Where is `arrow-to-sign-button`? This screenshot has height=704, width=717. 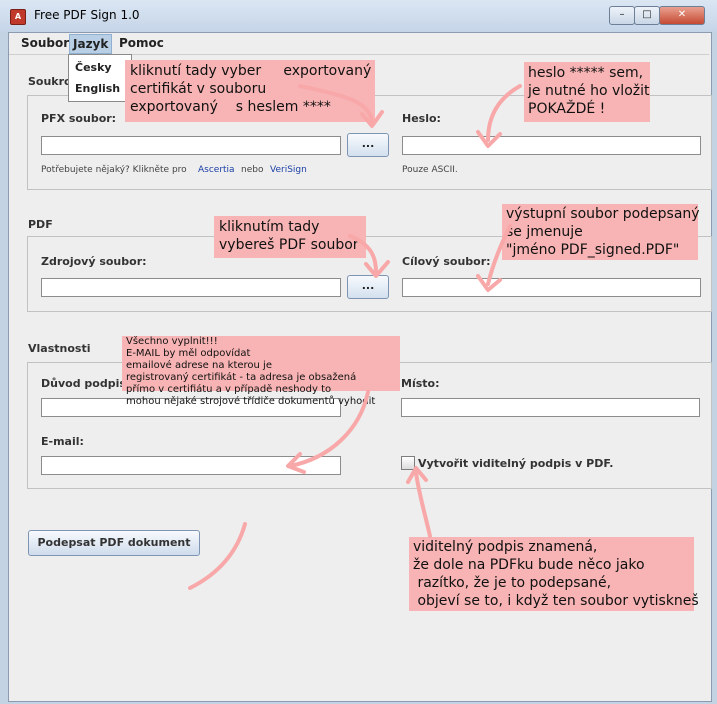
arrow-to-sign-button is located at coordinates (217, 556).